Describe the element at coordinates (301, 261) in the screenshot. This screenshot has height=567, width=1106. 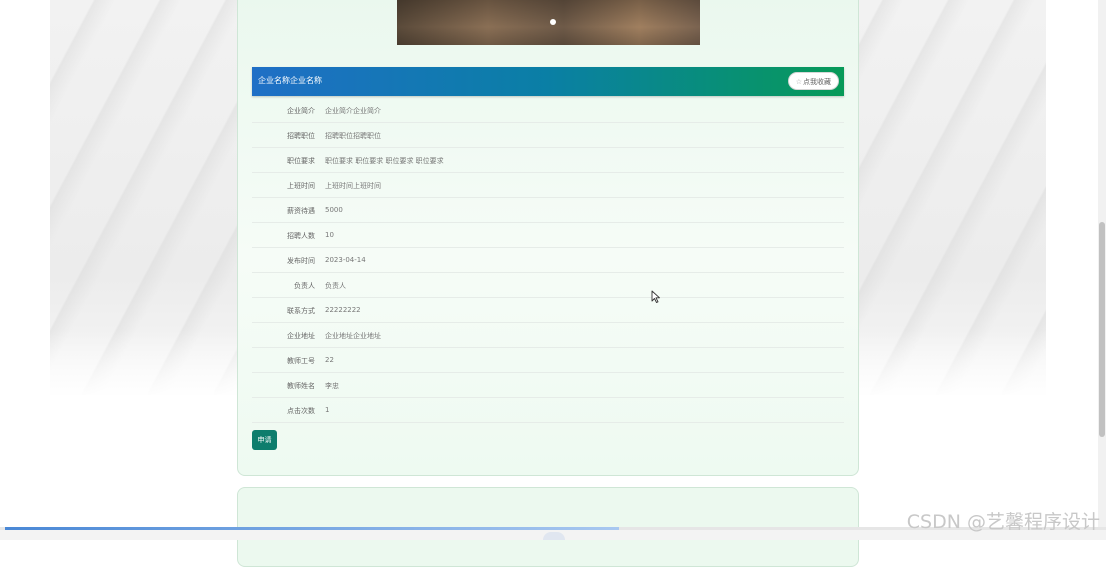
I see `field-label: 发布时间` at that location.